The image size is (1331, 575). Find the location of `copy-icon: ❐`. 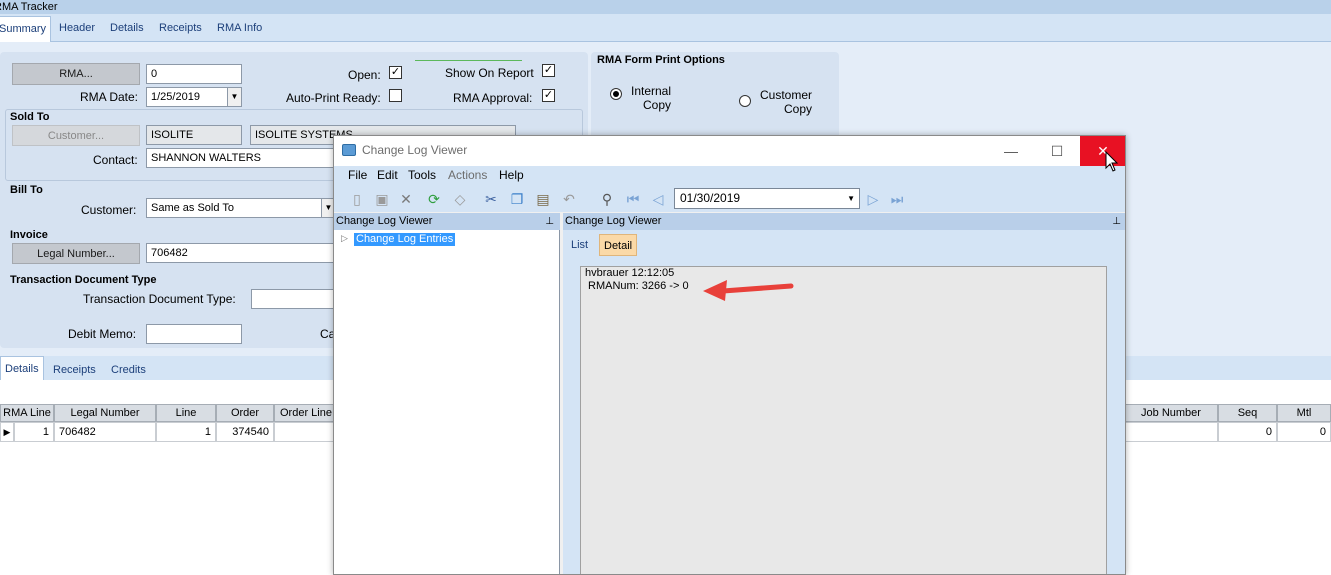

copy-icon: ❐ is located at coordinates (517, 199).